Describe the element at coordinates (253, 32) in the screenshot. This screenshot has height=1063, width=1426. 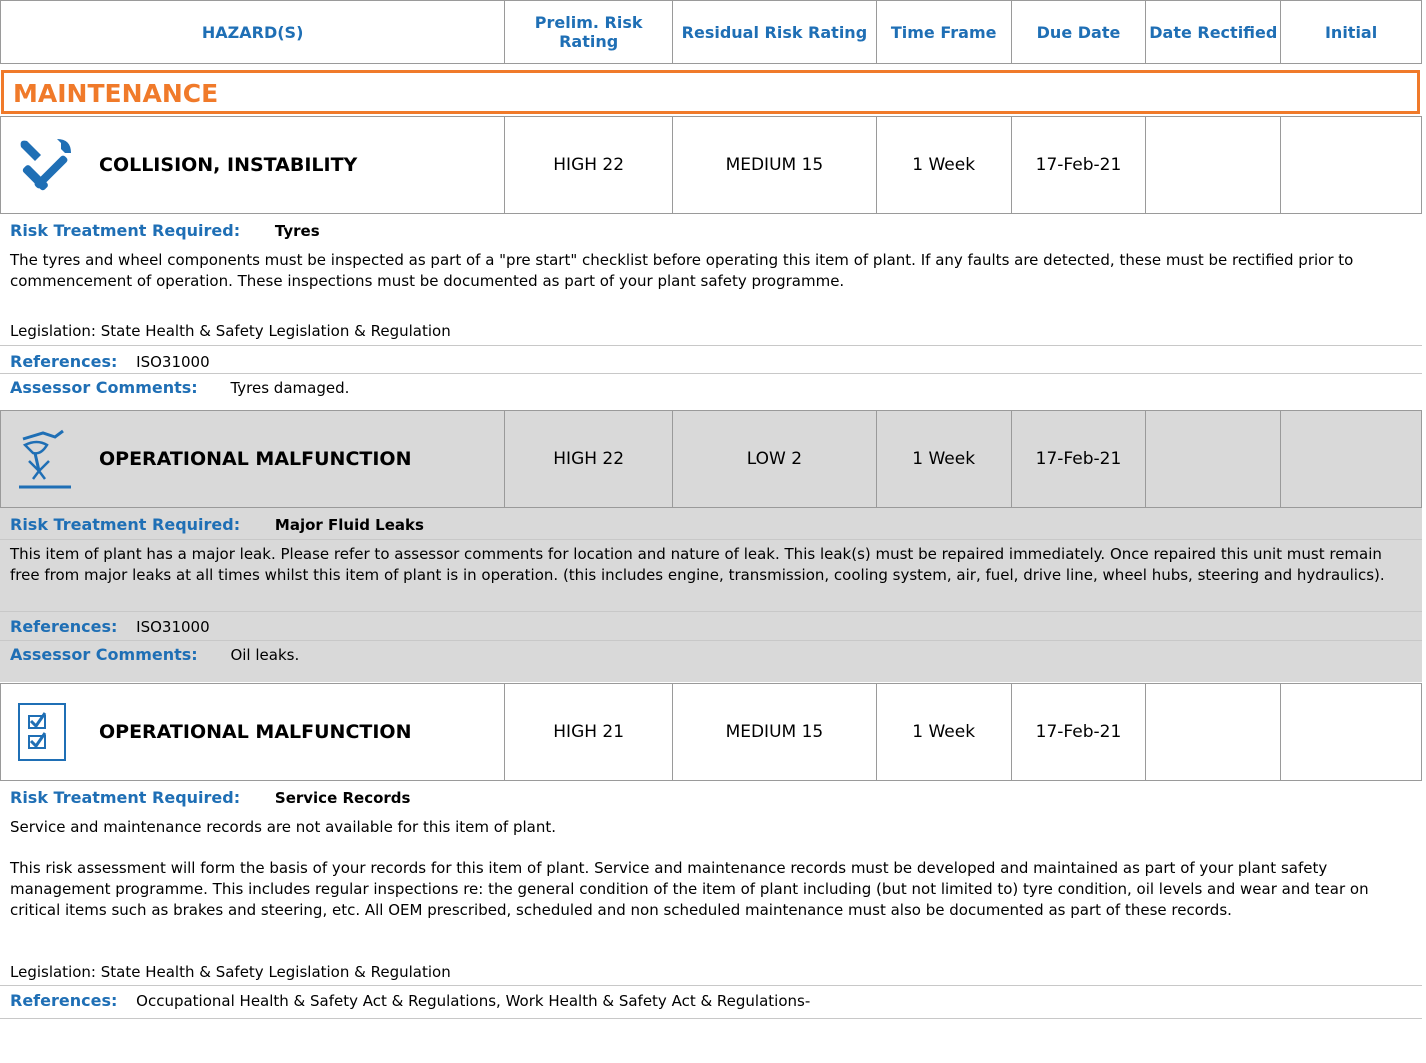
I see `header-hazards: HAZARD(S)` at that location.